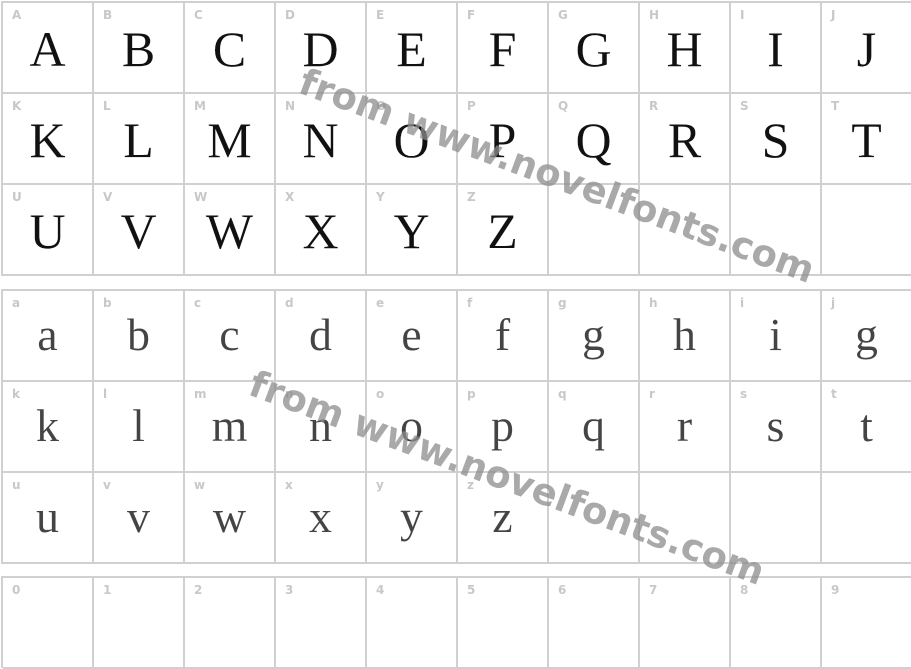  Describe the element at coordinates (412, 623) in the screenshot. I see `glyph-cell: 4` at that location.